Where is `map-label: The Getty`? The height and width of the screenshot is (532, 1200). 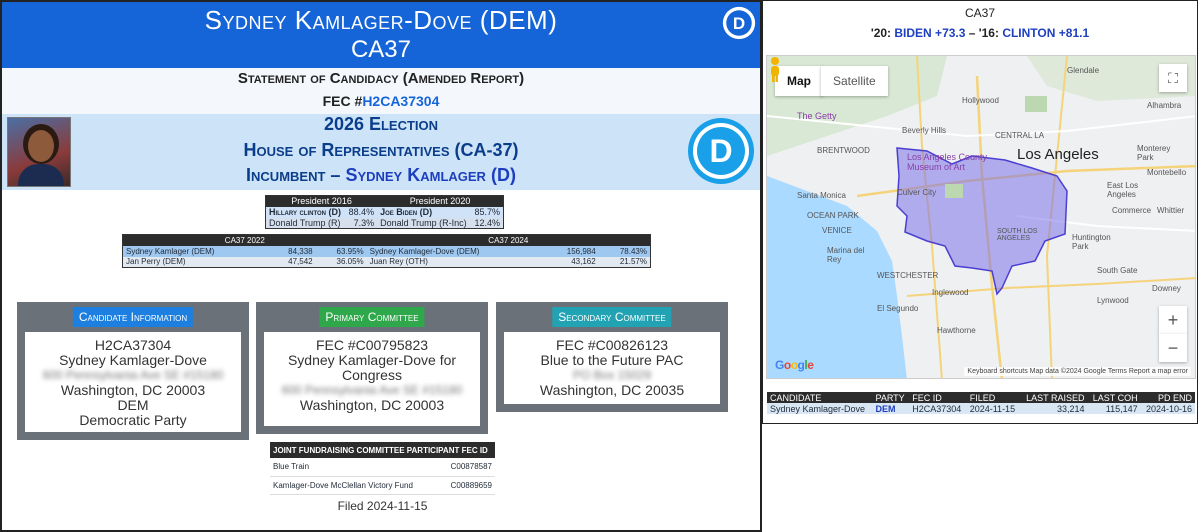 map-label: The Getty is located at coordinates (817, 116).